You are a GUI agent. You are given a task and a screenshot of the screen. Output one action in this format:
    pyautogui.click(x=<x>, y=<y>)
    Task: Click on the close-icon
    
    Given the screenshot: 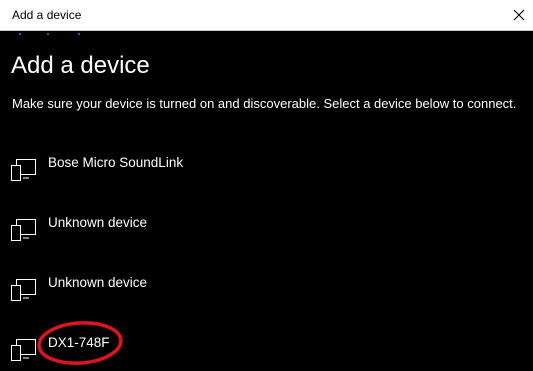 What is the action you would take?
    pyautogui.click(x=519, y=15)
    